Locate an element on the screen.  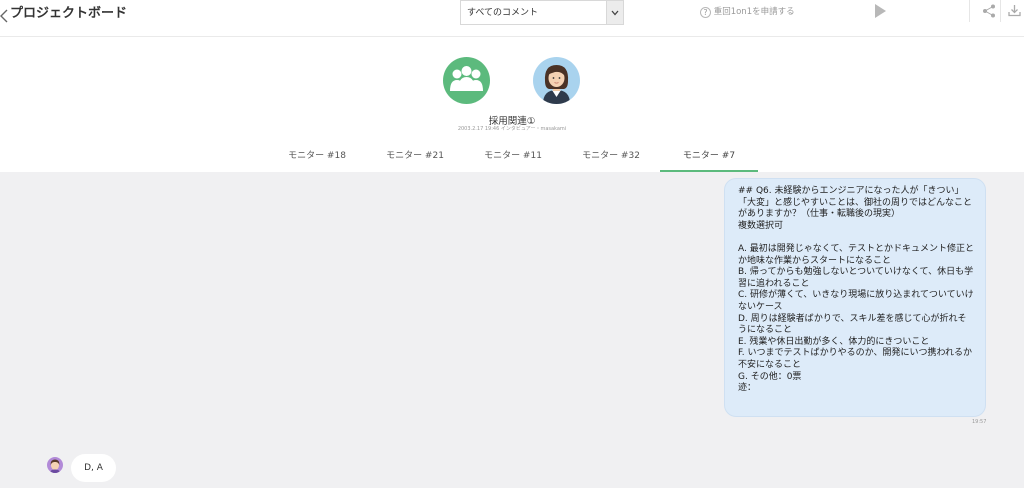
chevron-down-icon is located at coordinates (614, 12).